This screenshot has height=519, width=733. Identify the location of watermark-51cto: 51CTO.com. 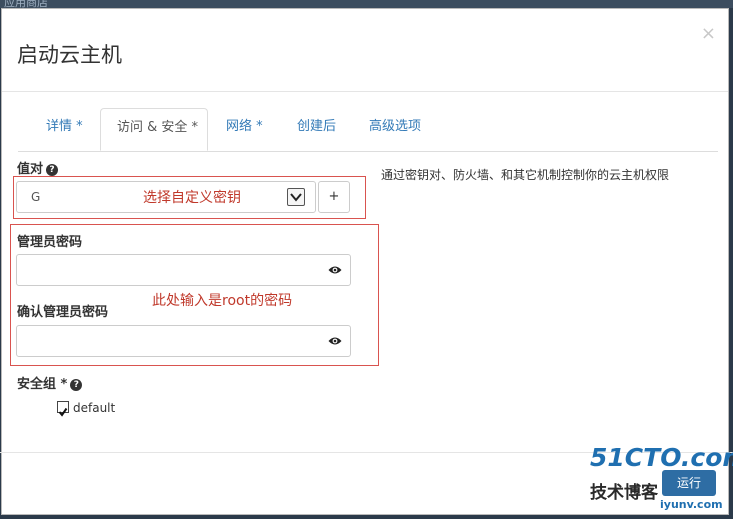
(661, 457).